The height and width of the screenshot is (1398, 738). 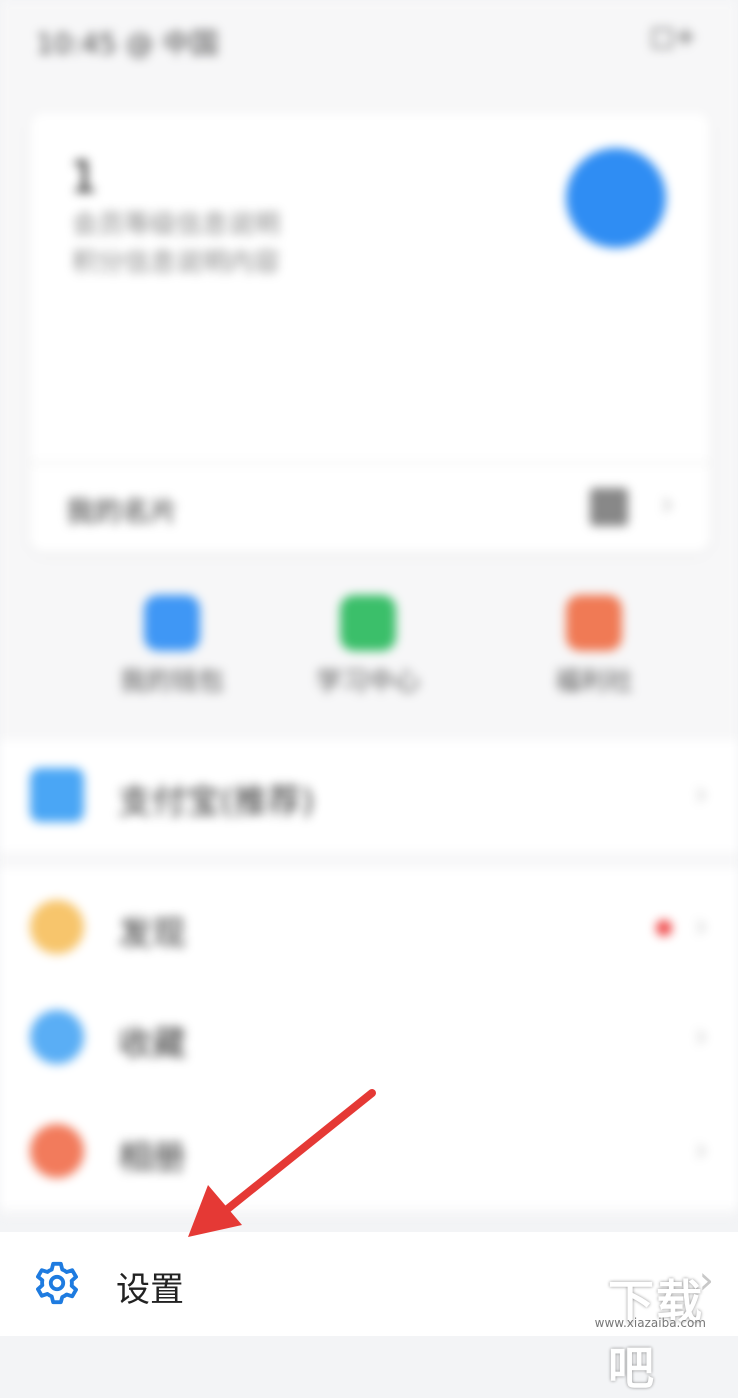 I want to click on list-item-label: 发现, so click(x=152, y=934).